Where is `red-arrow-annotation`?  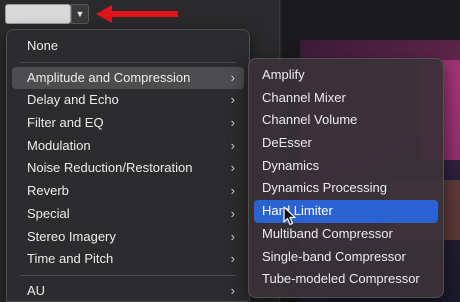
red-arrow-annotation is located at coordinates (137, 14).